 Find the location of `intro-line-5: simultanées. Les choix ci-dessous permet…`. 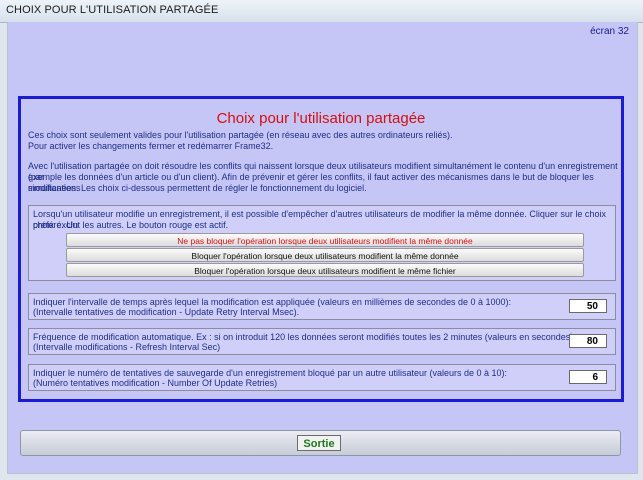

intro-line-5: simultanées. Les choix ci-dessous permet… is located at coordinates (197, 188).